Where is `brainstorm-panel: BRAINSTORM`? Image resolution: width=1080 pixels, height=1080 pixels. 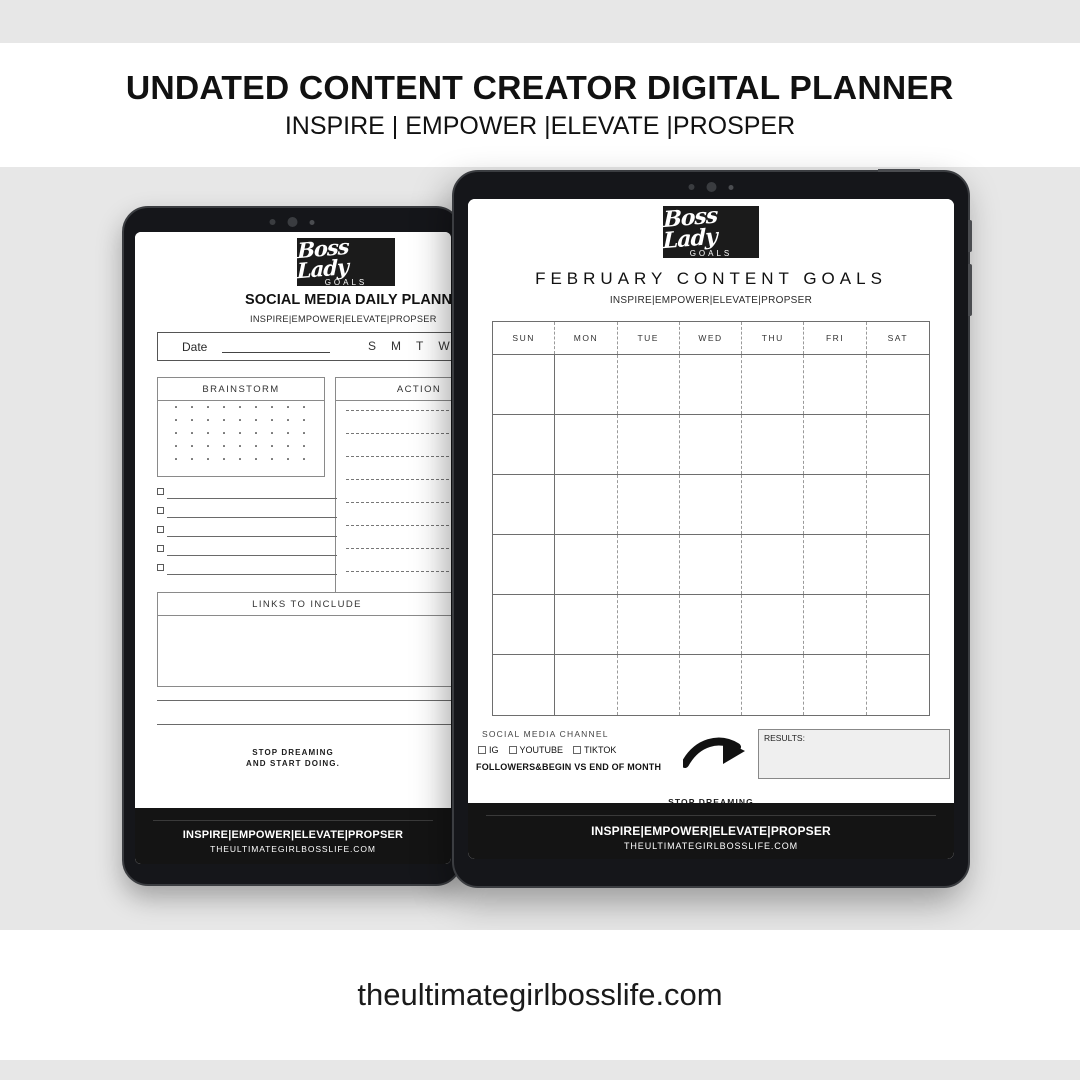
brainstorm-panel: BRAINSTORM is located at coordinates (241, 427).